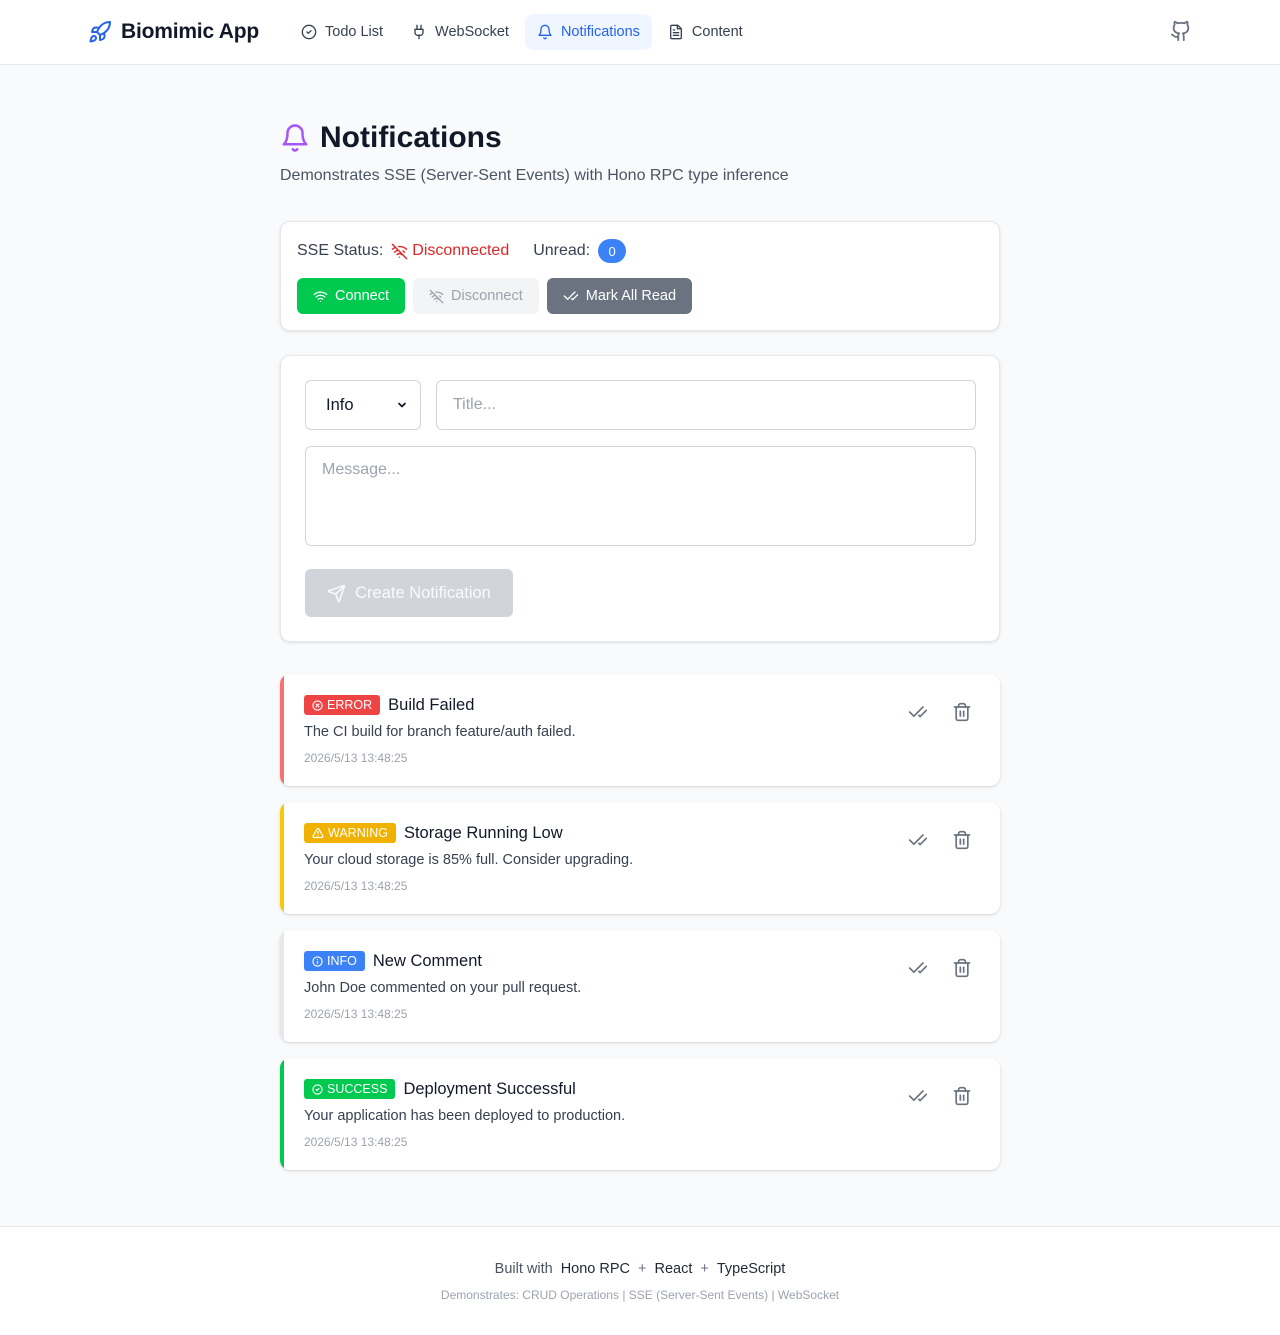  What do you see at coordinates (673, 1269) in the screenshot?
I see `tech-react: React` at bounding box center [673, 1269].